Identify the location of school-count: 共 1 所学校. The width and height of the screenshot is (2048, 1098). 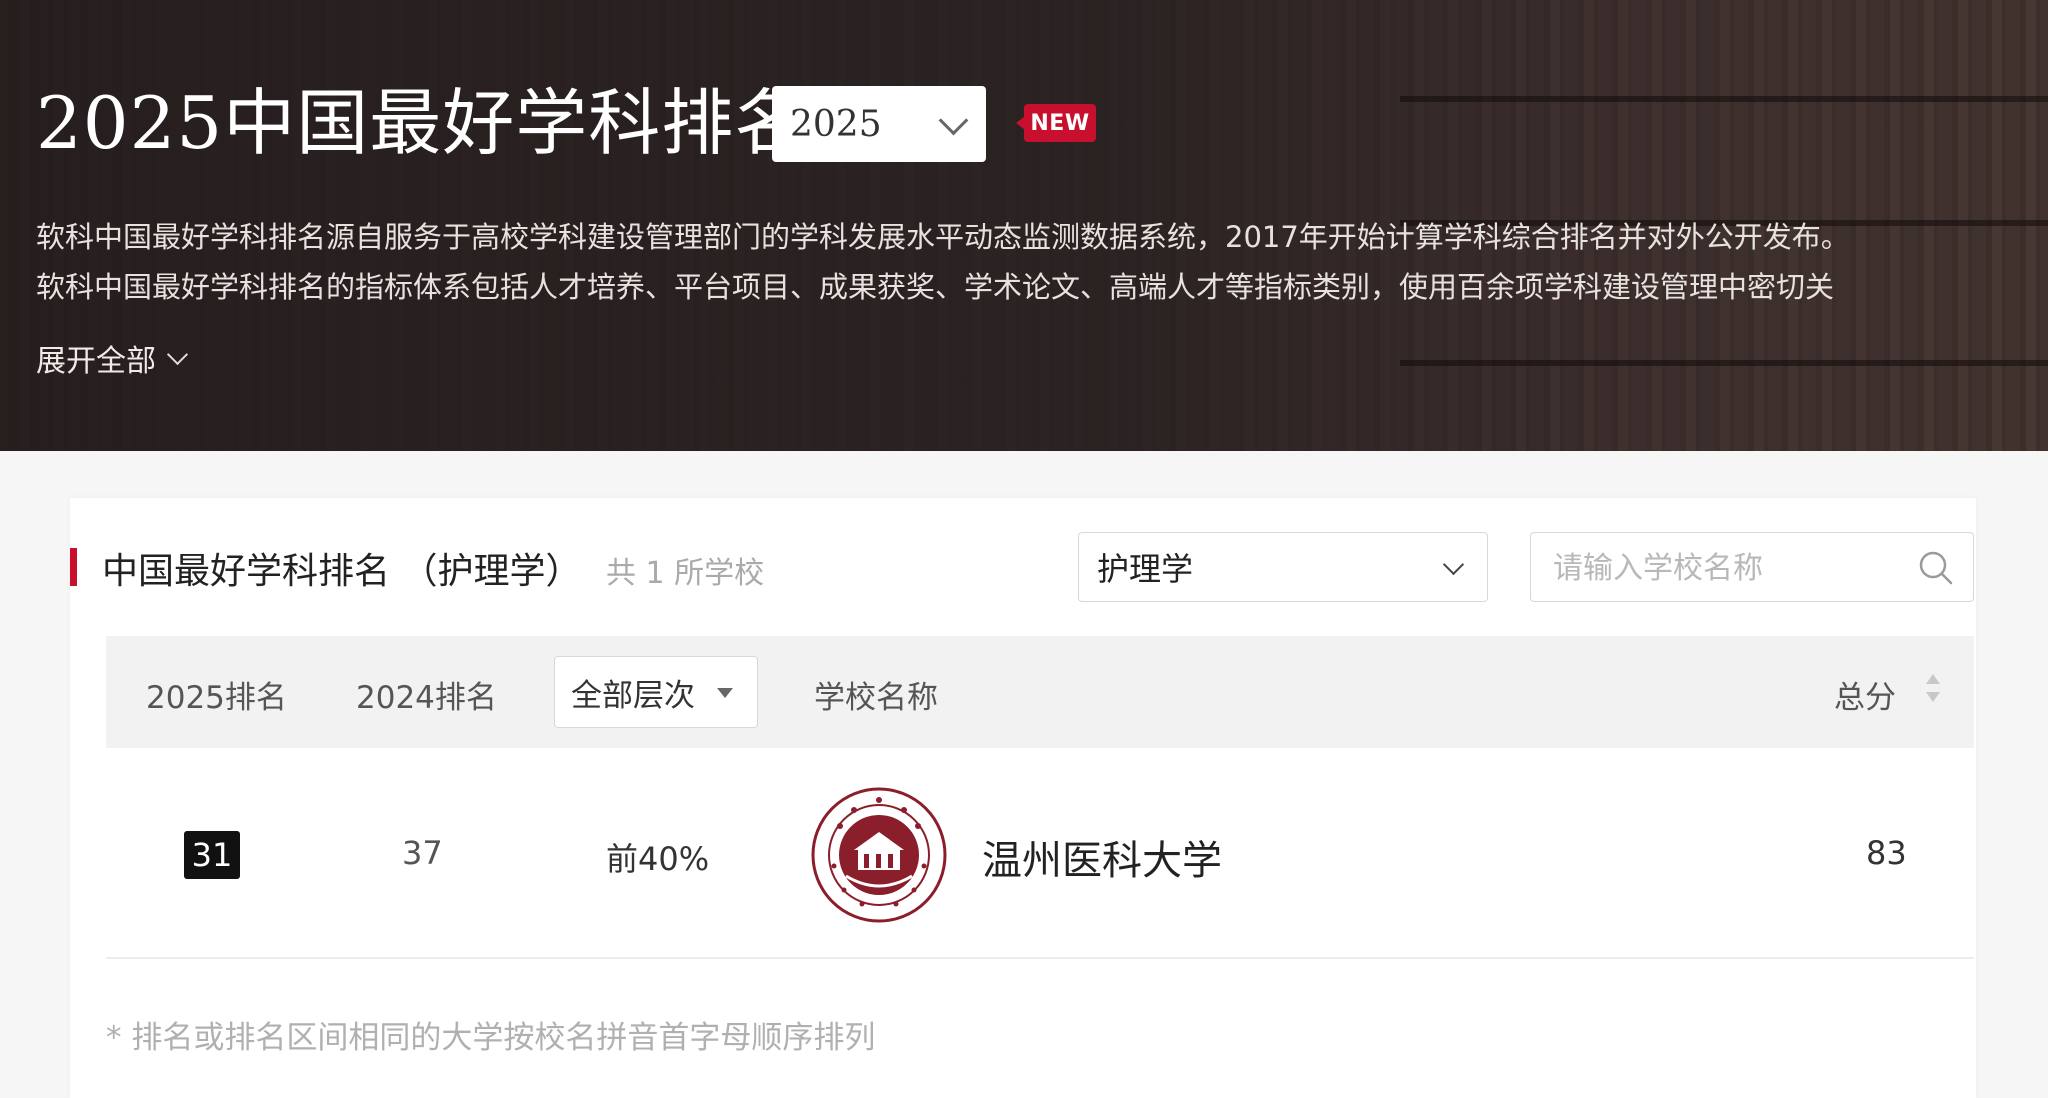
(685, 573).